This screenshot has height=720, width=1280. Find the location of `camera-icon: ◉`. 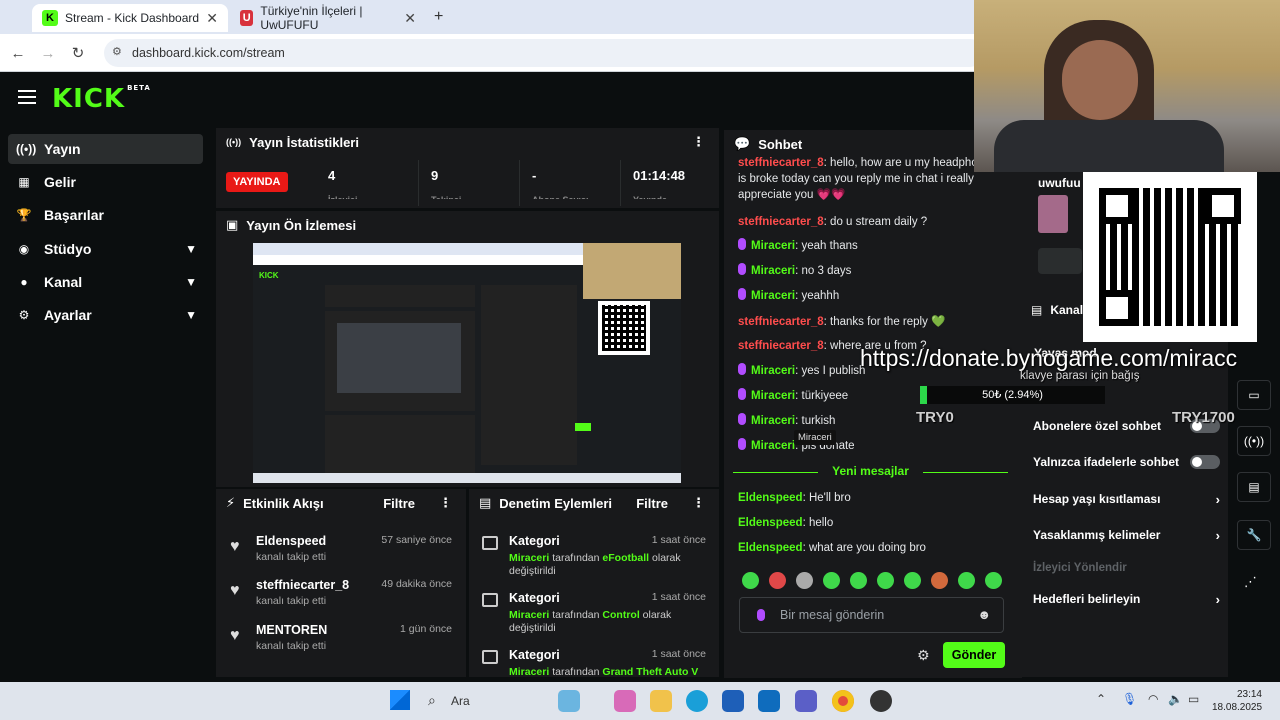

camera-icon: ◉ is located at coordinates (24, 249).